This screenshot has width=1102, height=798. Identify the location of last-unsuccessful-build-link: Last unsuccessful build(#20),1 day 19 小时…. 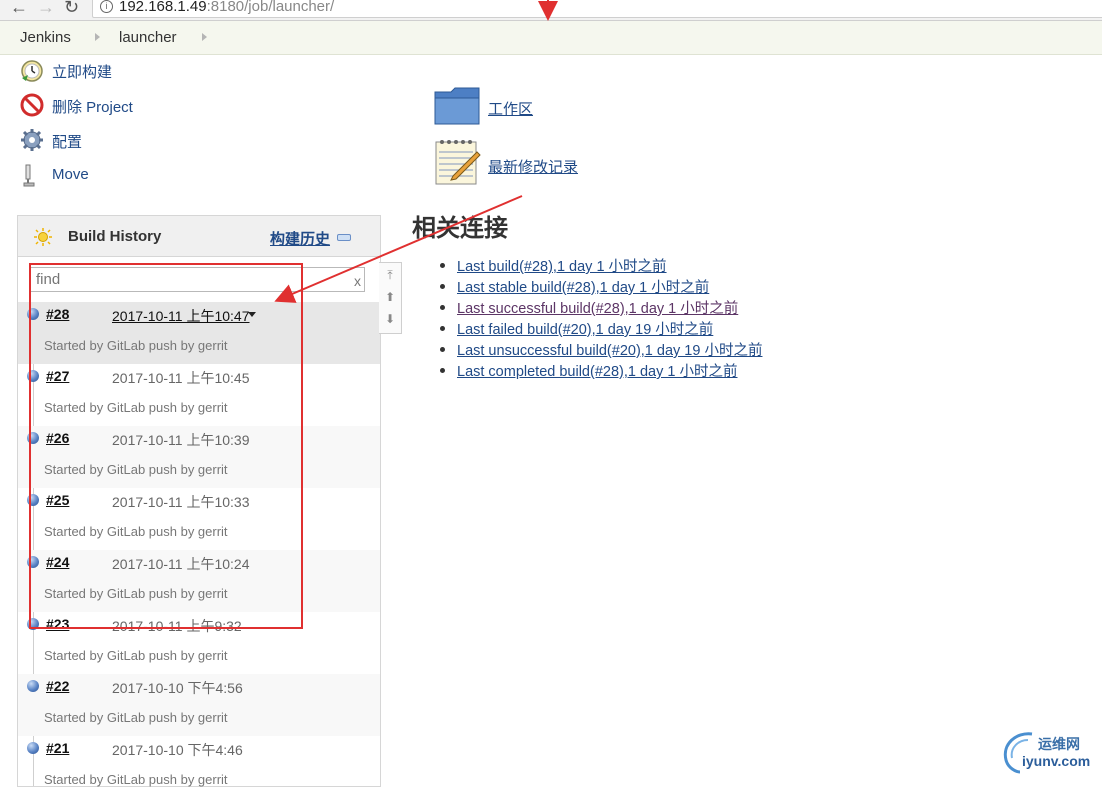
(609, 351).